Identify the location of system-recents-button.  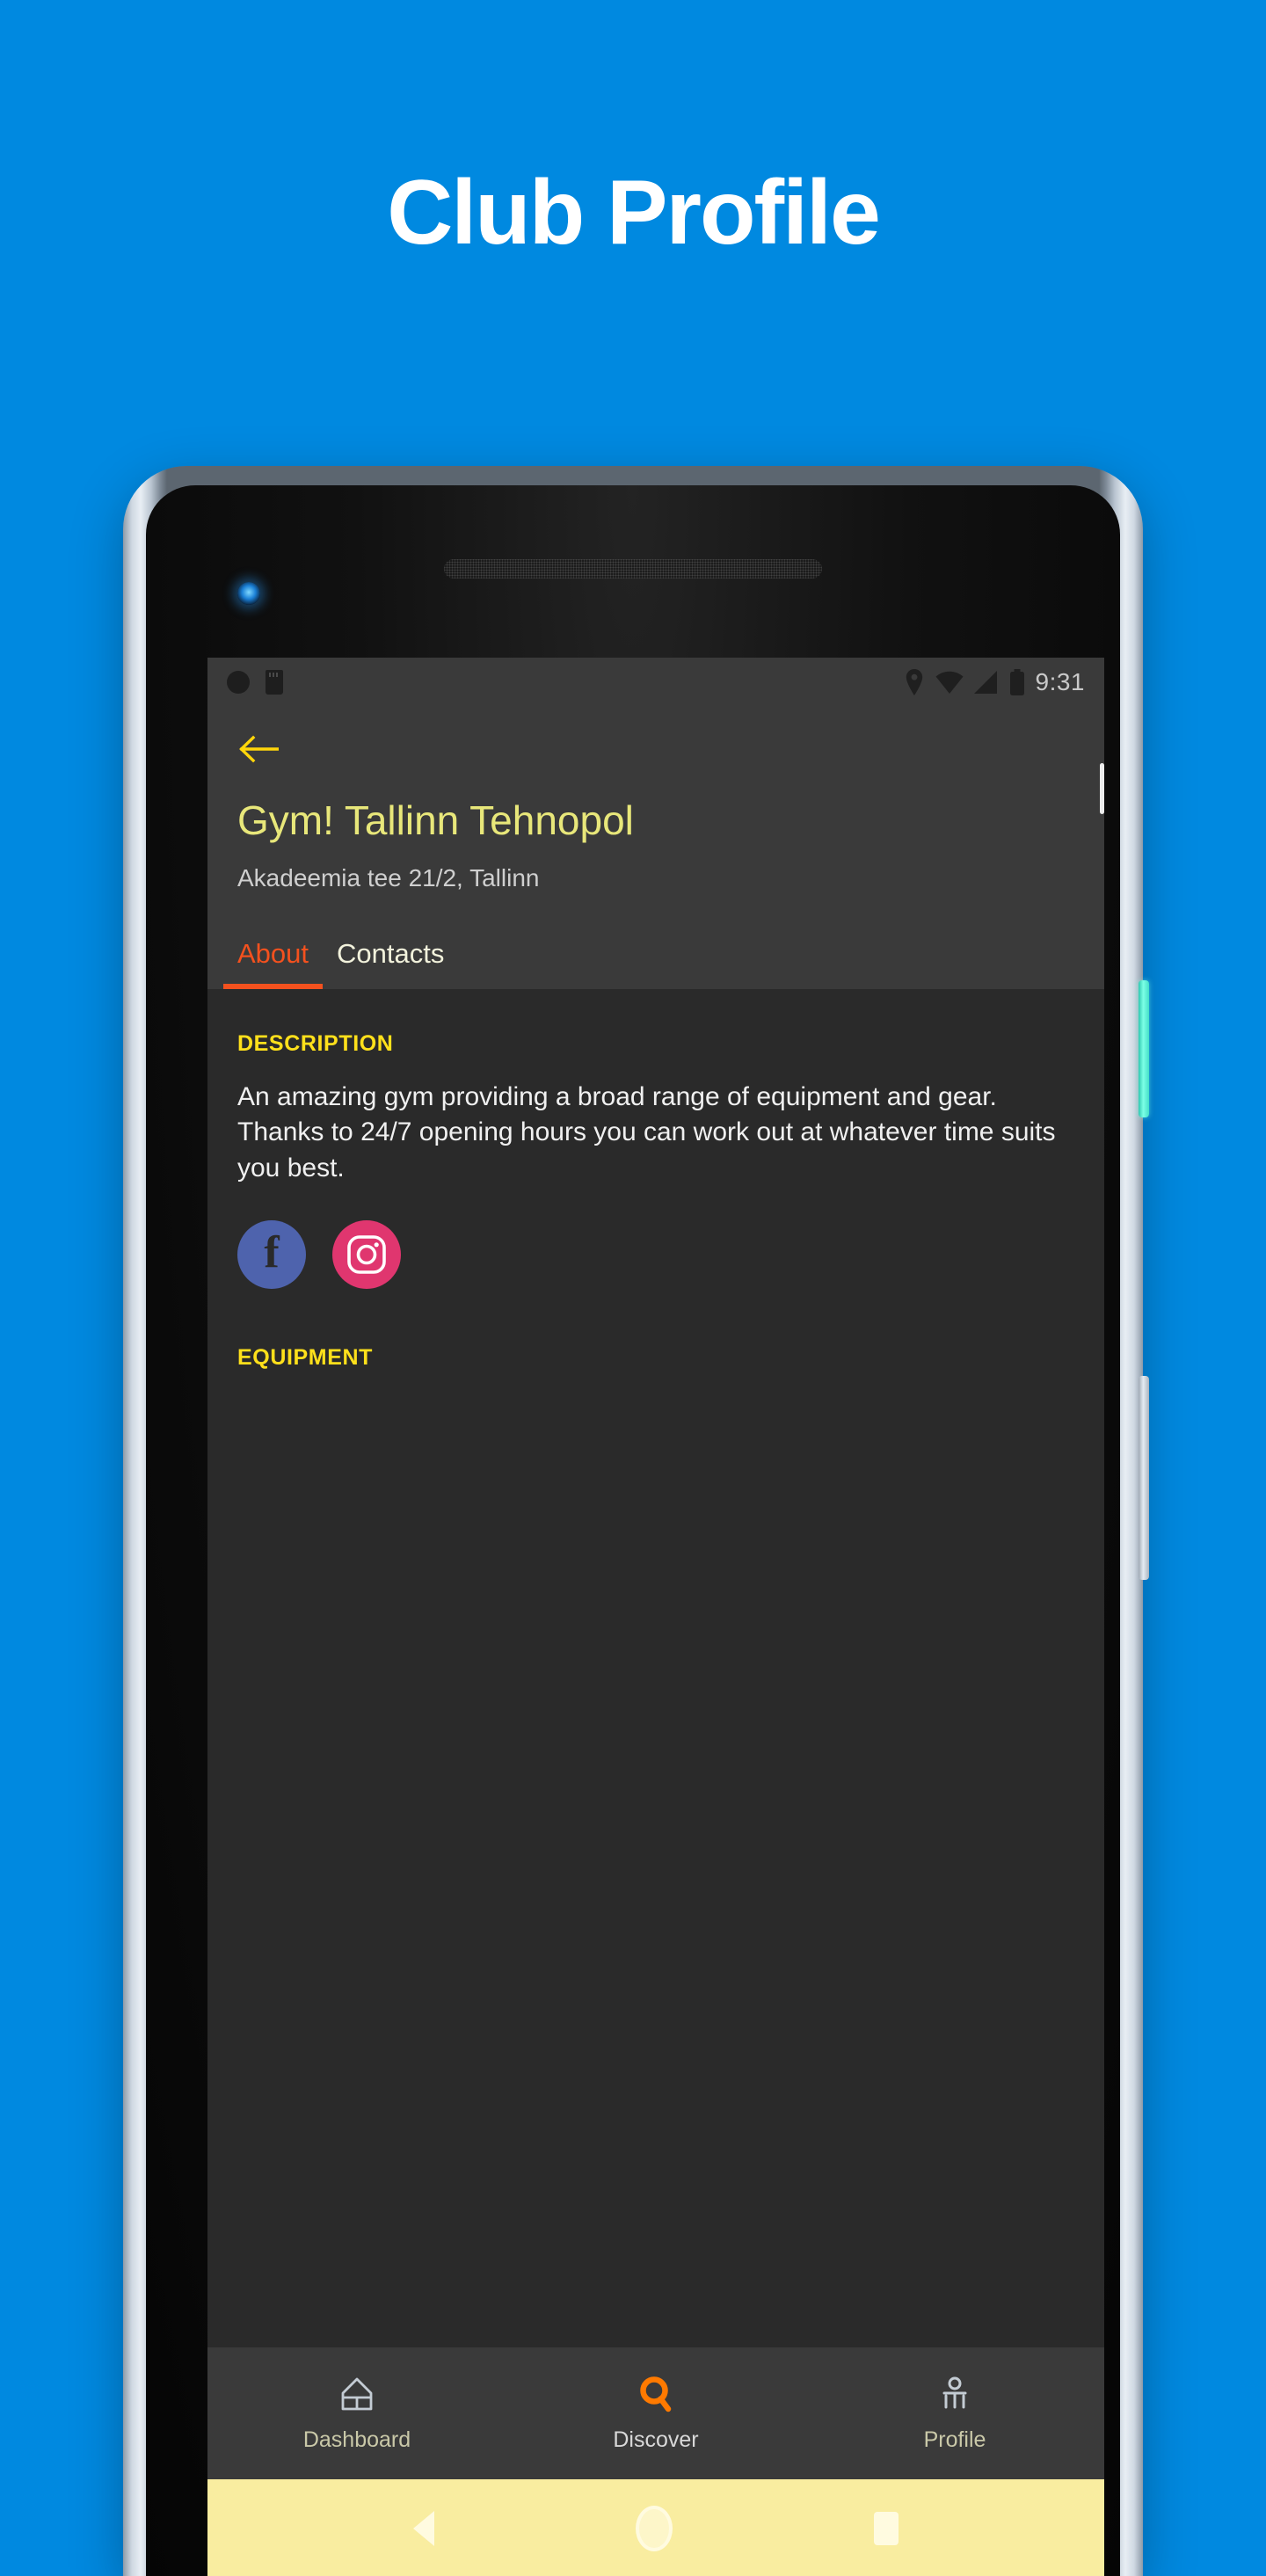
(886, 2528).